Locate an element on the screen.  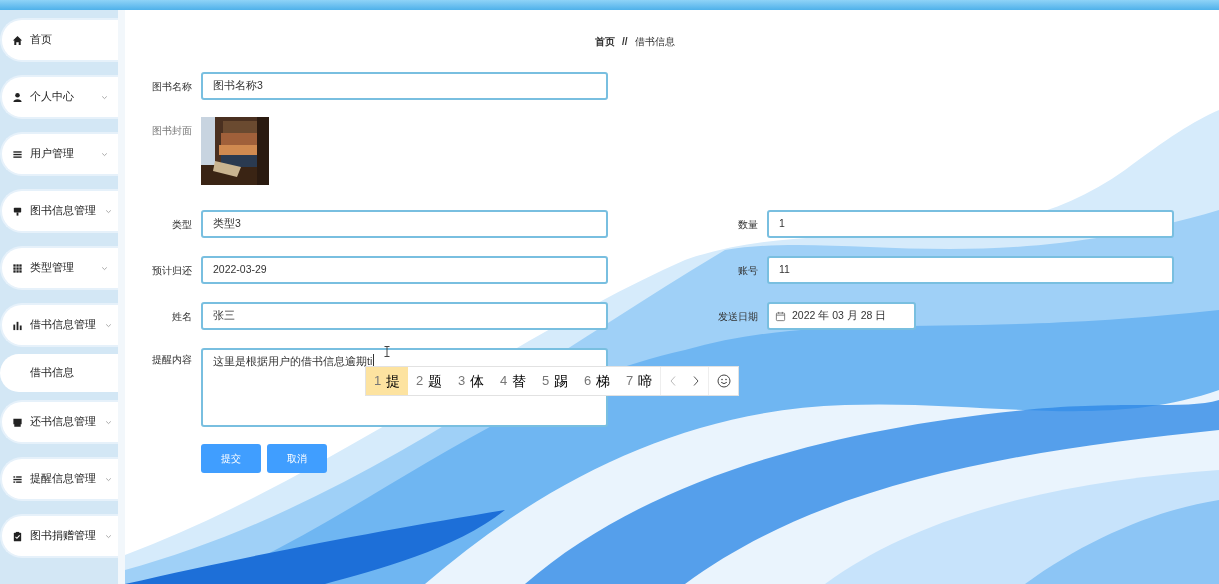
menu-item: 首页 is located at coordinates (59, 40).